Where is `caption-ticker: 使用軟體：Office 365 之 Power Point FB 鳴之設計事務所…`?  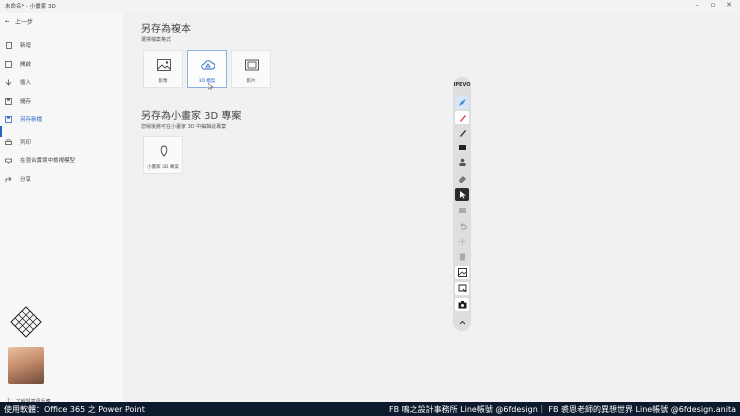 caption-ticker: 使用軟體：Office 365 之 Power Point FB 鳴之設計事務所… is located at coordinates (370, 409).